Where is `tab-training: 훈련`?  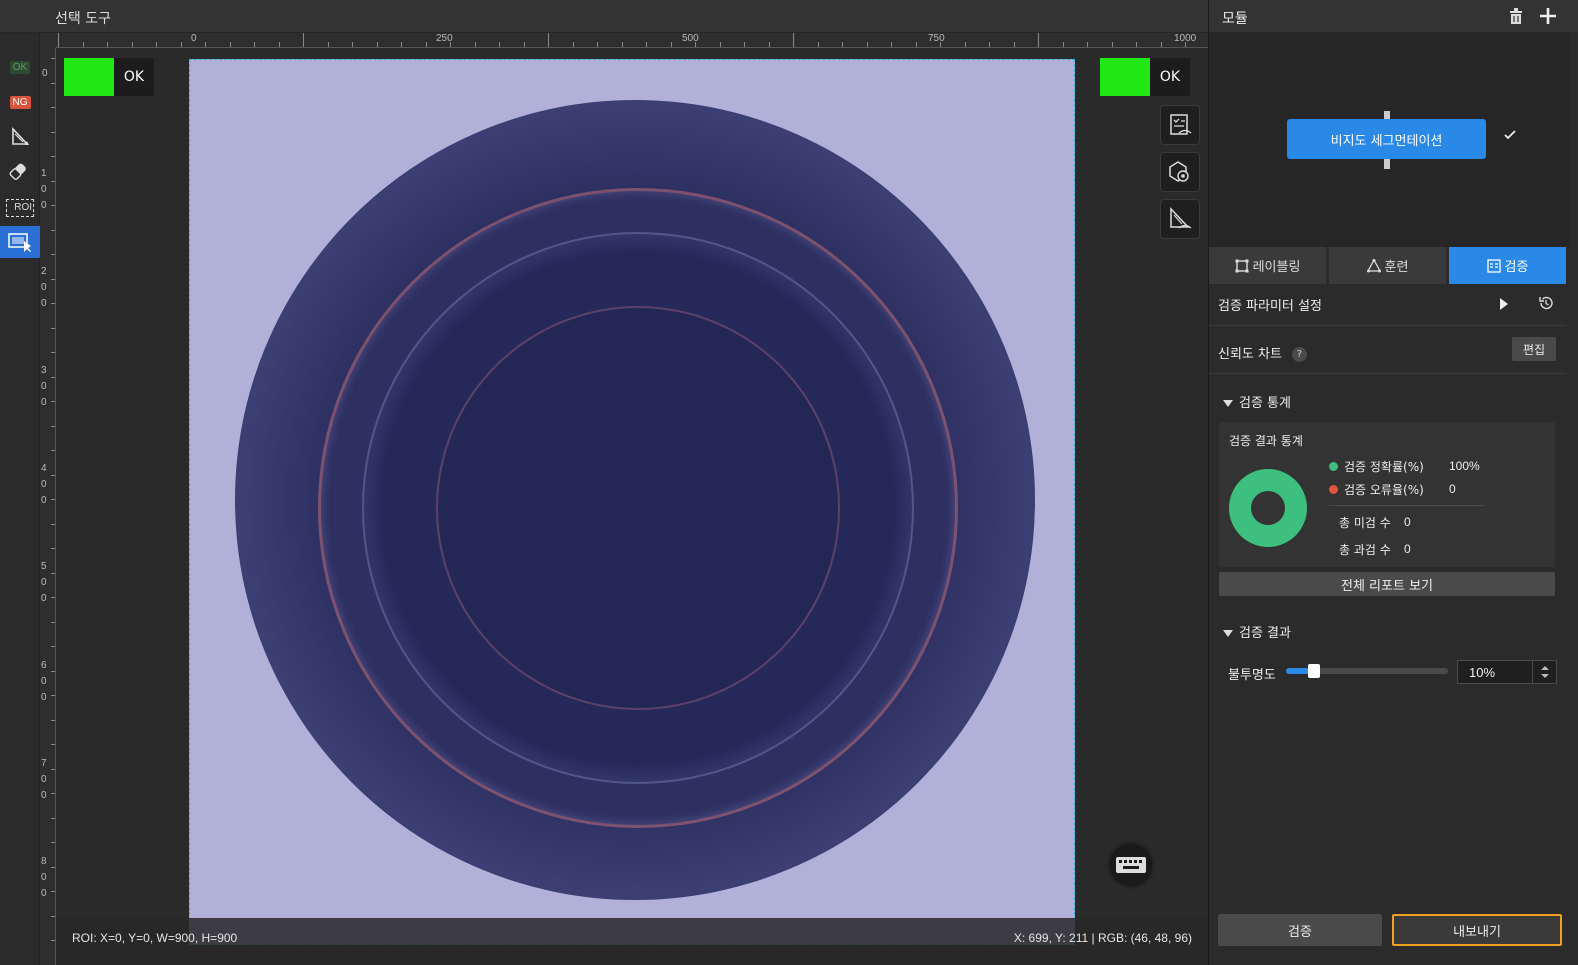
tab-training: 훈련 is located at coordinates (1387, 265).